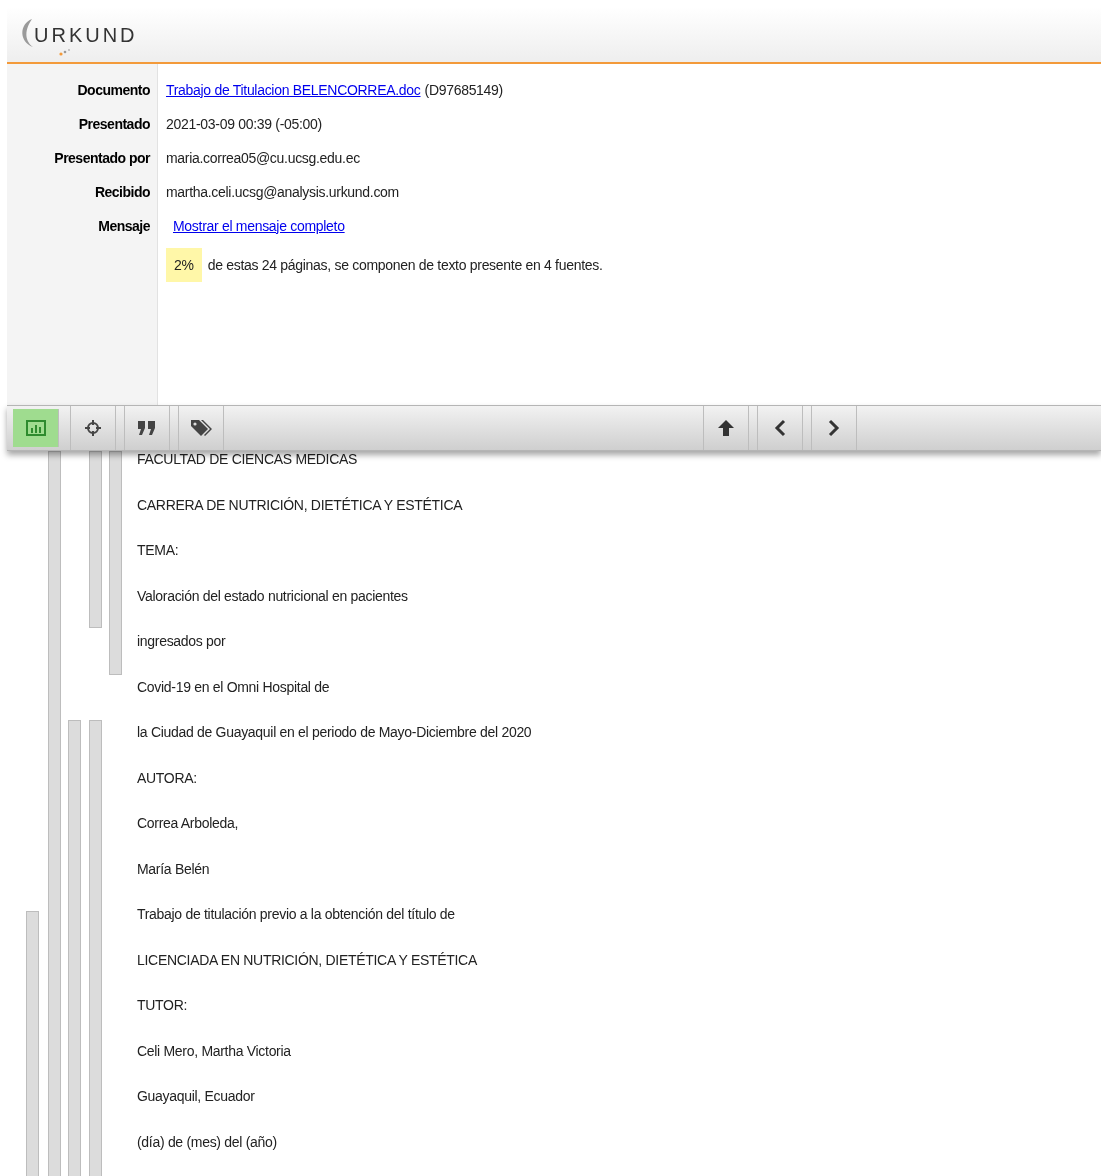 Image resolution: width=1101 pixels, height=1176 pixels. I want to click on link: Mostrar el mensaje completo, so click(259, 226).